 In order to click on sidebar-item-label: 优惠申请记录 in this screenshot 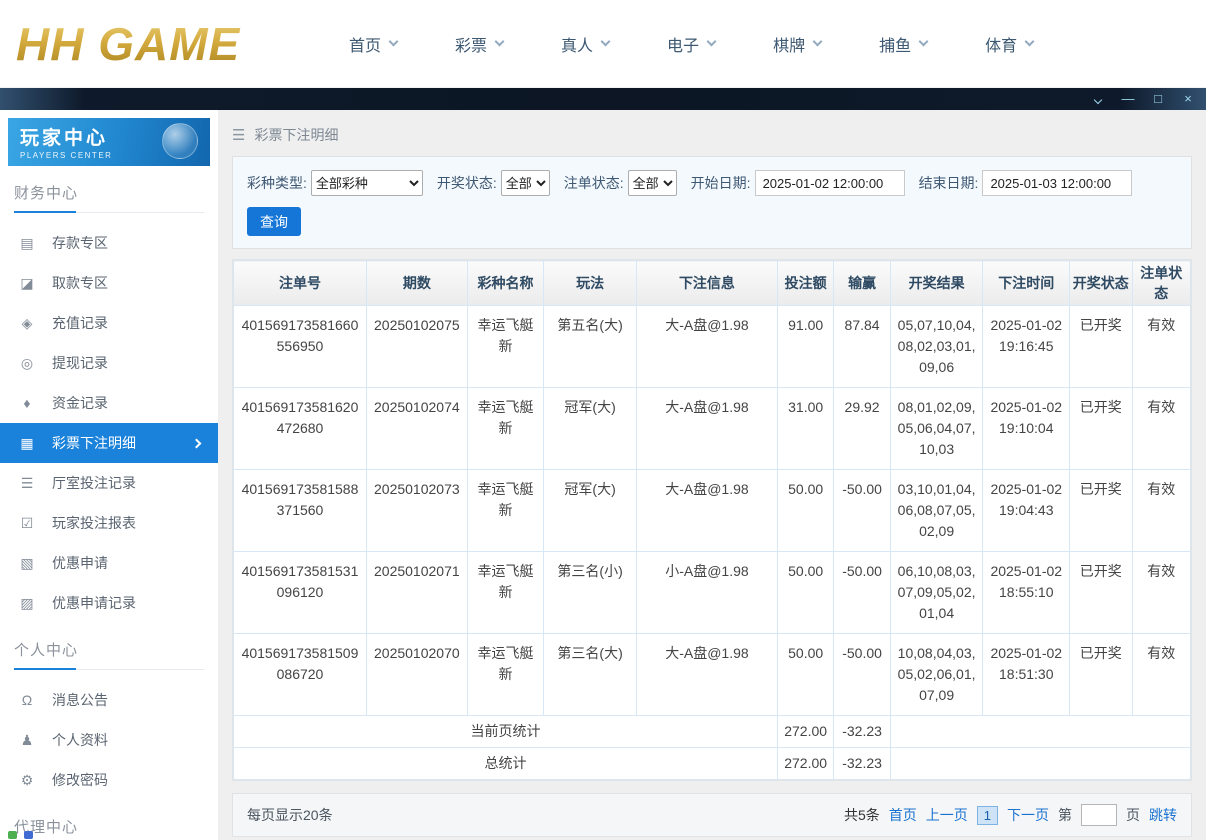, I will do `click(94, 603)`.